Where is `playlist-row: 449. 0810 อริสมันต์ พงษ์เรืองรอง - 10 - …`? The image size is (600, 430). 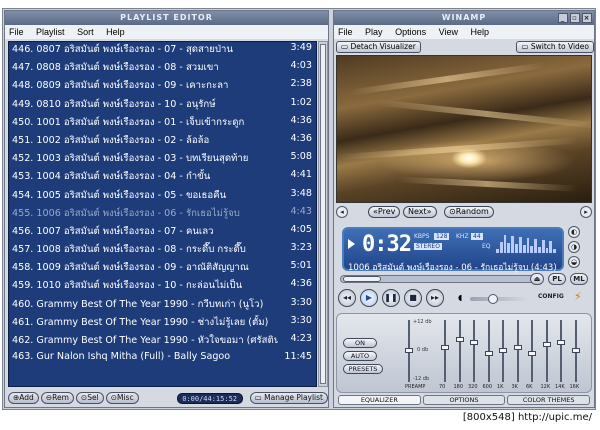
playlist-row: 449. 0810 อริสมันต์ พงษ์เรืองรอง - 10 - … is located at coordinates (162, 106).